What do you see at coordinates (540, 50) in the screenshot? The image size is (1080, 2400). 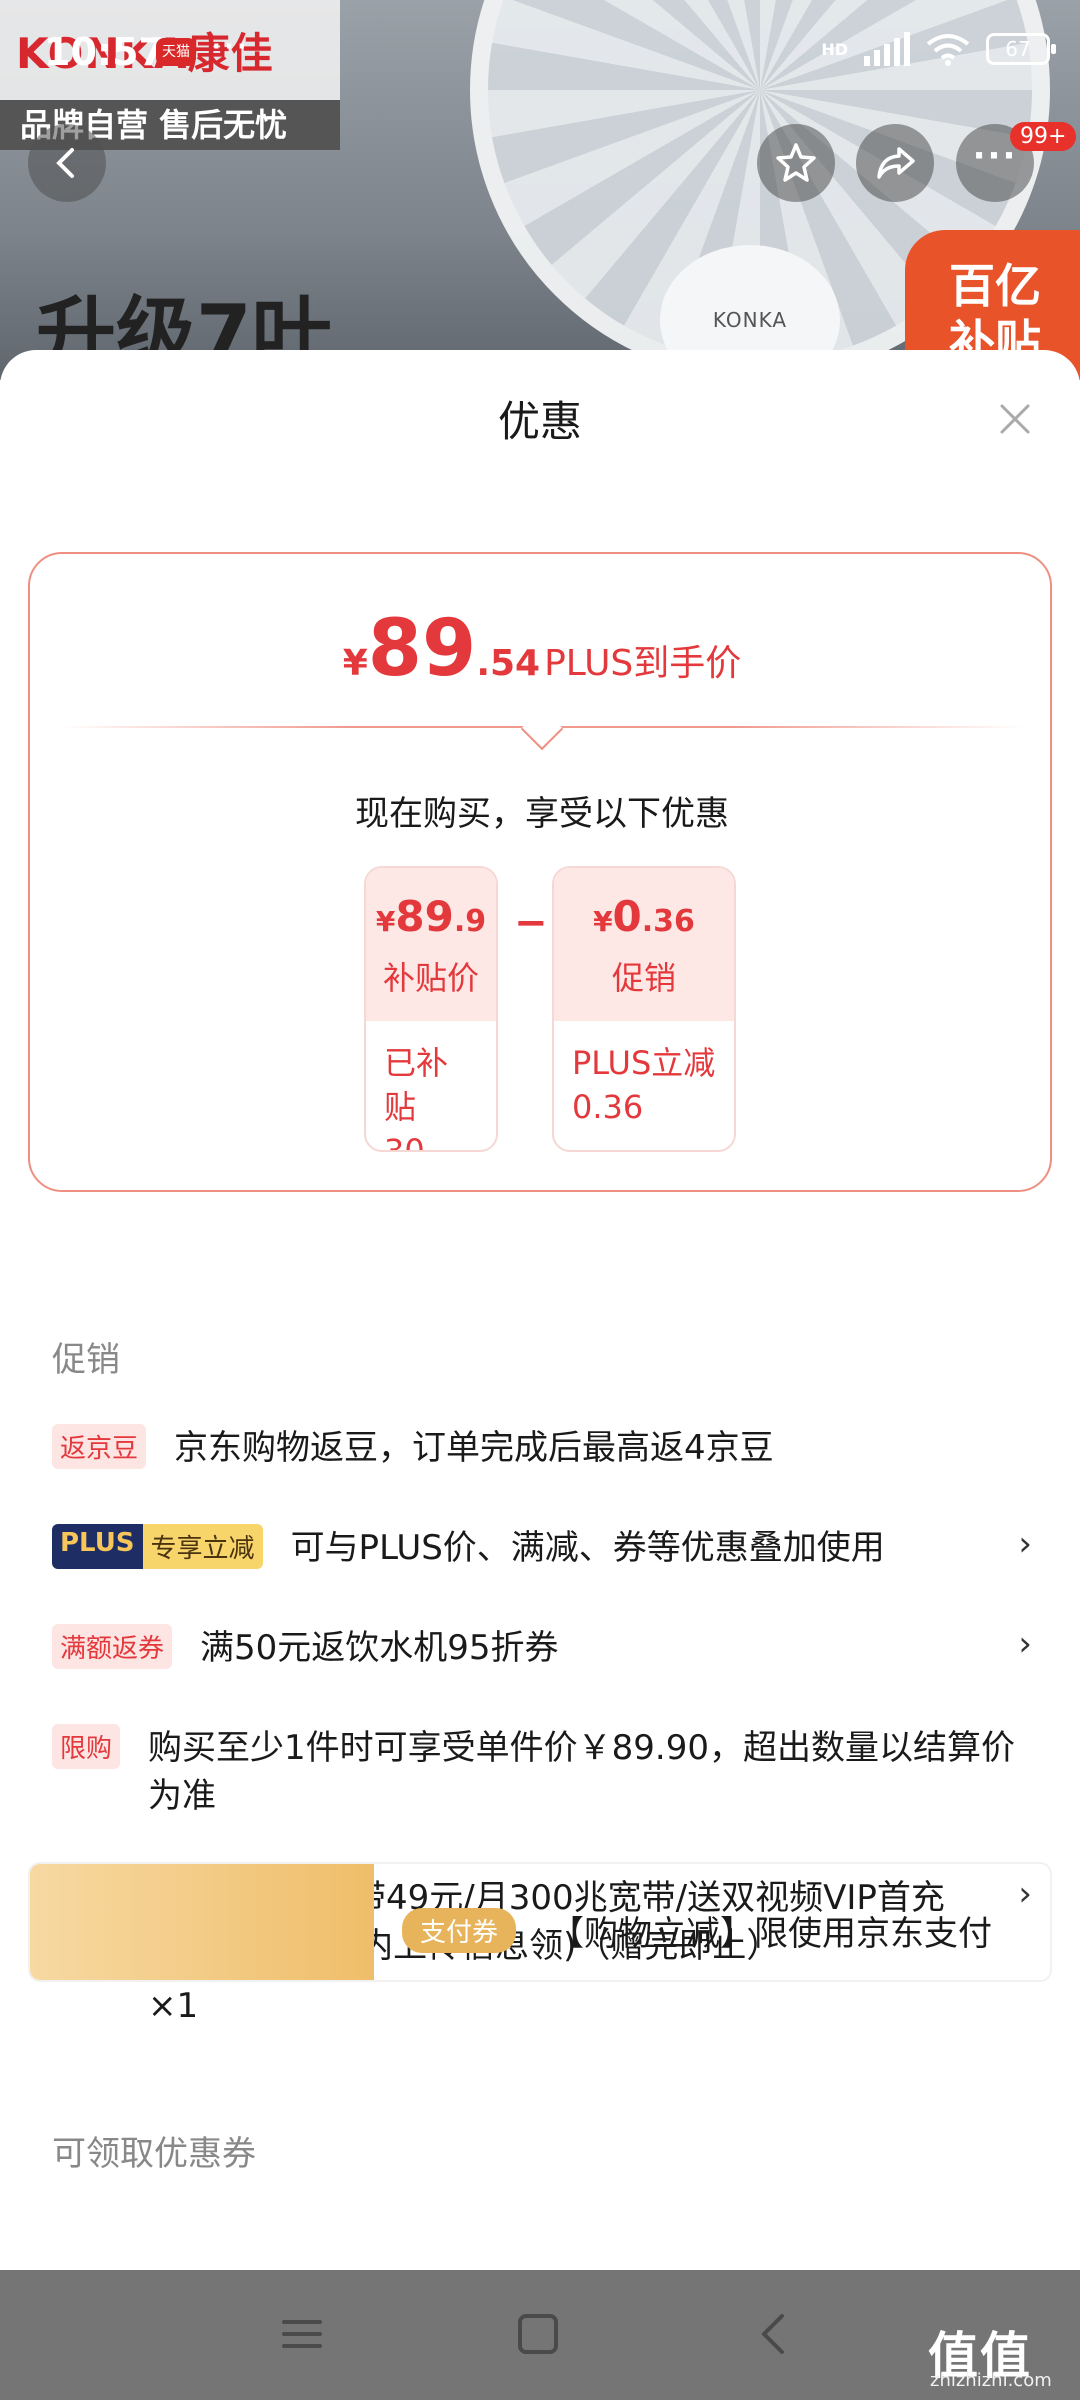 I see `status-bar: 10:57 天猫 ··· HD 67` at bounding box center [540, 50].